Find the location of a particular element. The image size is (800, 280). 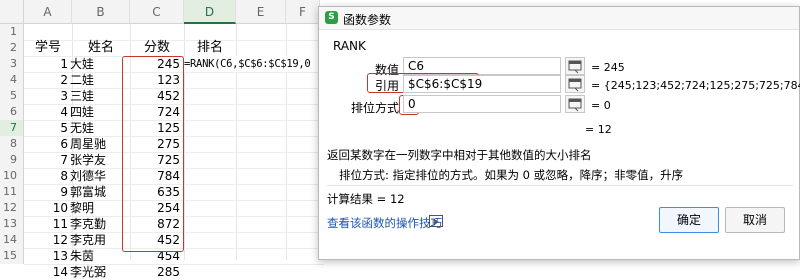

table-cell-no: 14 is located at coordinates (46, 272).